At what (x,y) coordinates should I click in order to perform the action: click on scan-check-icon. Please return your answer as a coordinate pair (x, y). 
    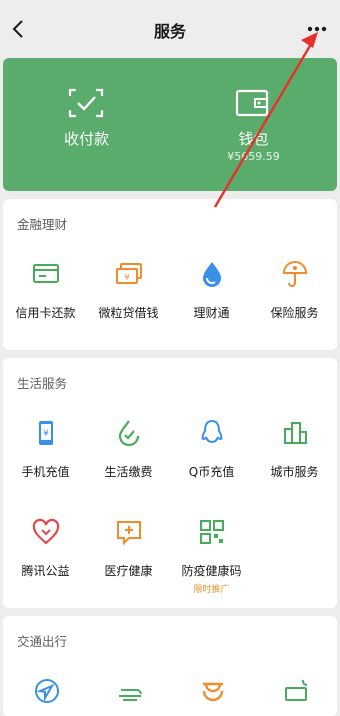
    Looking at the image, I should click on (86, 103).